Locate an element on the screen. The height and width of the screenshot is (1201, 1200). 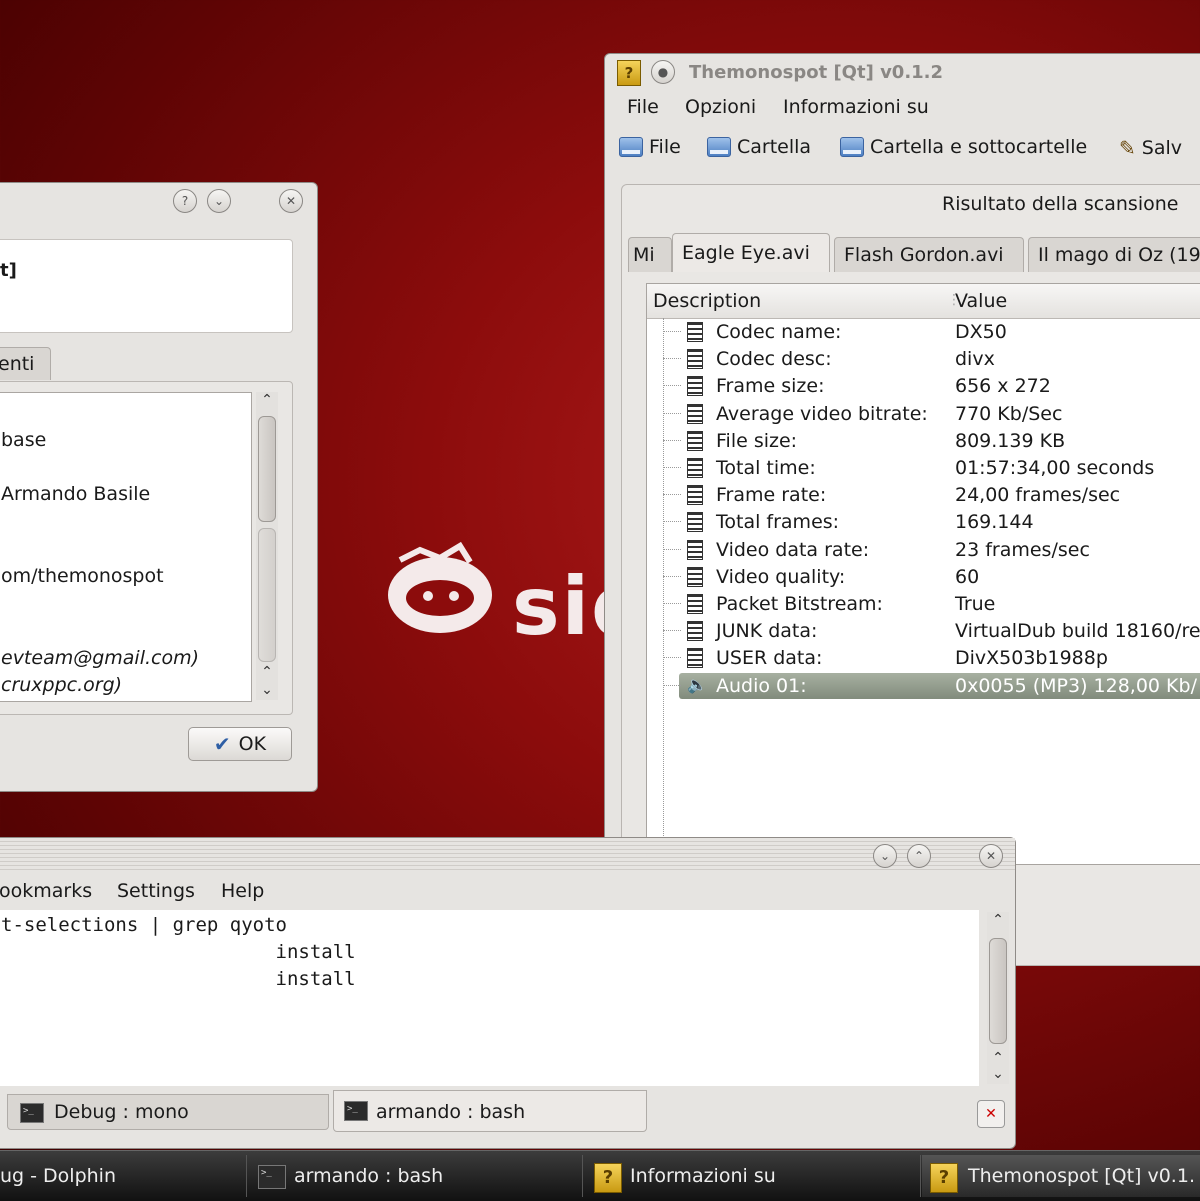
tab-file: Il mago di Oz (19 is located at coordinates (1114, 254).